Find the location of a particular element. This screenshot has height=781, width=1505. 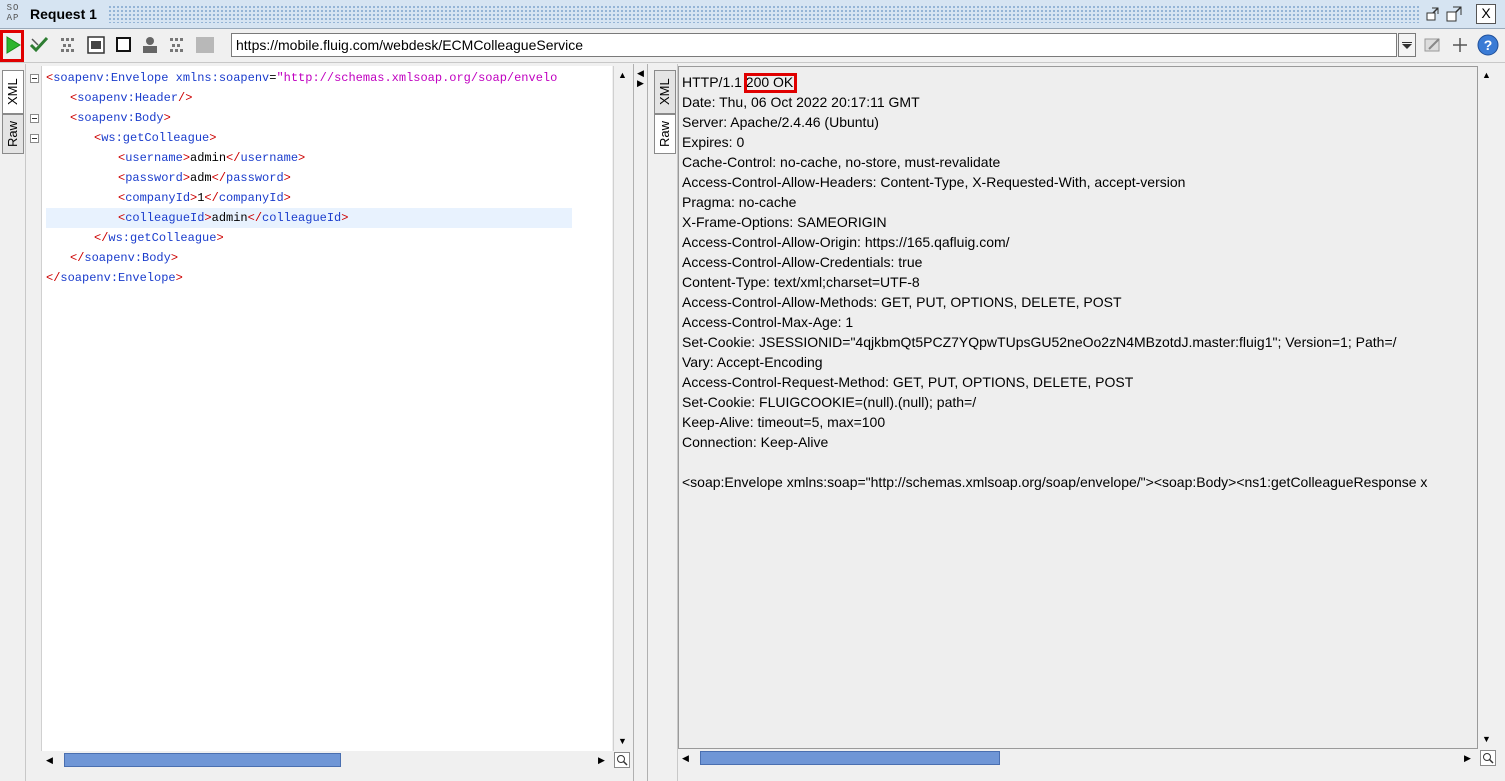

checkbox-icon is located at coordinates (124, 45).